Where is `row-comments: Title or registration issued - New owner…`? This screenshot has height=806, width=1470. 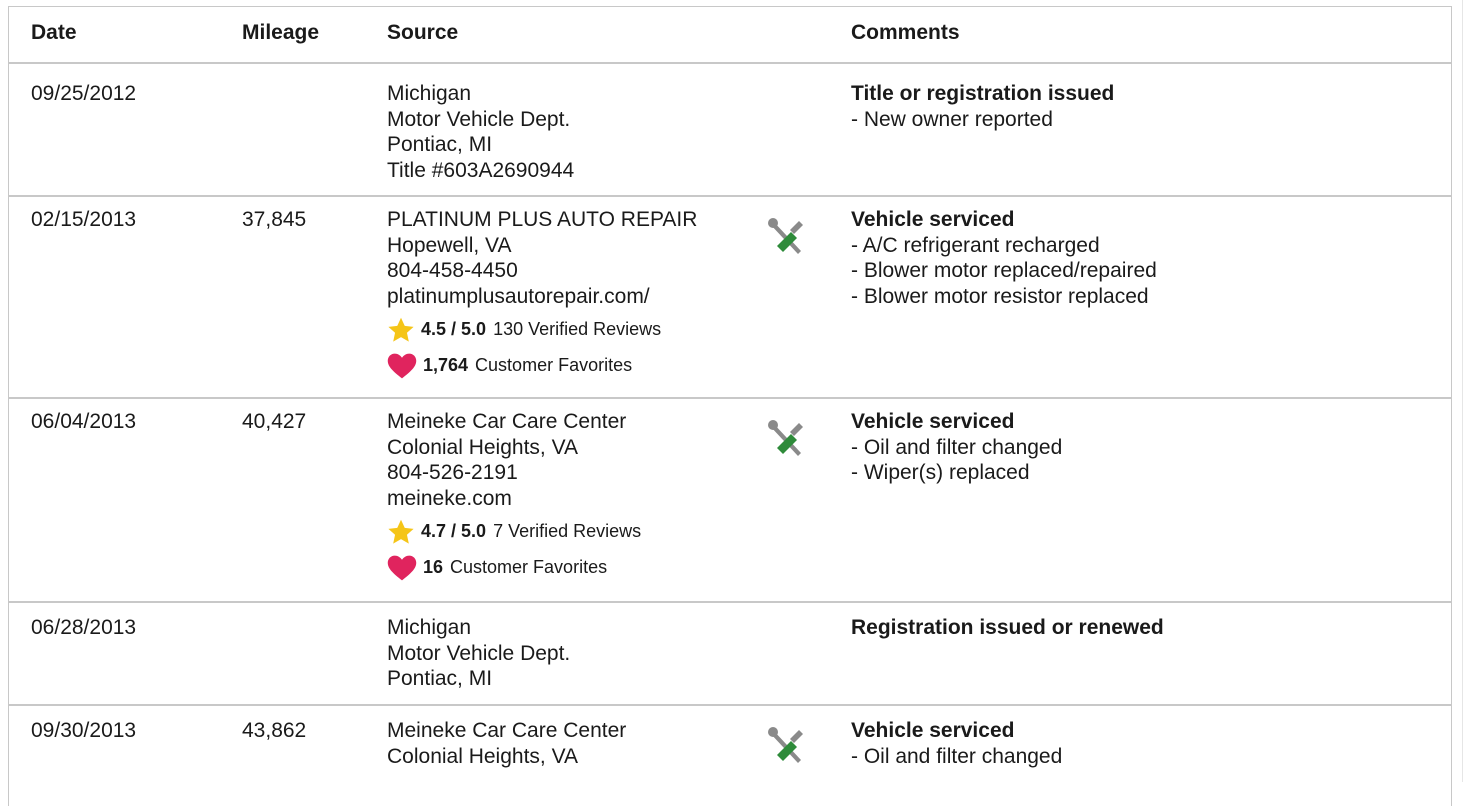
row-comments: Title or registration issued - New owner… is located at coordinates (982, 106).